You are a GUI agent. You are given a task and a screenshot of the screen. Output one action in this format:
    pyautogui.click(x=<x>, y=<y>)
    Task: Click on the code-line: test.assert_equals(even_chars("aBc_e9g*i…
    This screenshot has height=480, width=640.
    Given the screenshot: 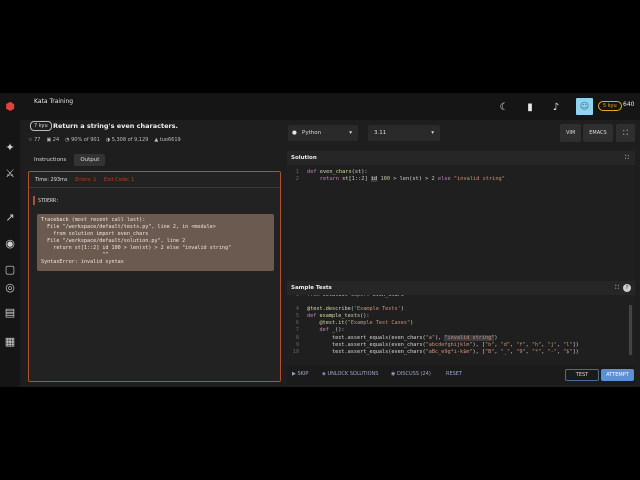 What is the action you would take?
    pyautogui.click(x=443, y=352)
    